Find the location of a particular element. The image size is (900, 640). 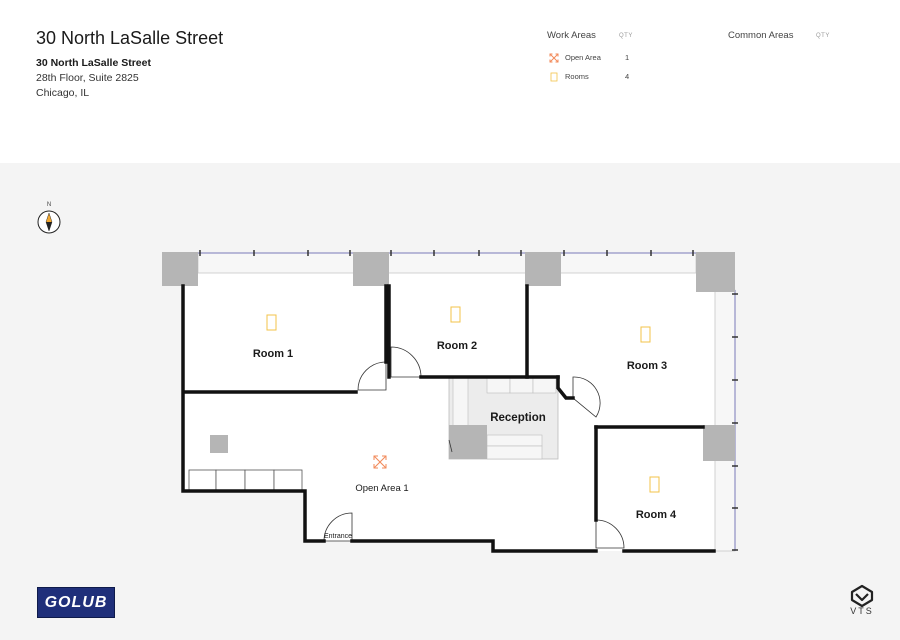

entrance-label: Entrance is located at coordinates (338, 536).